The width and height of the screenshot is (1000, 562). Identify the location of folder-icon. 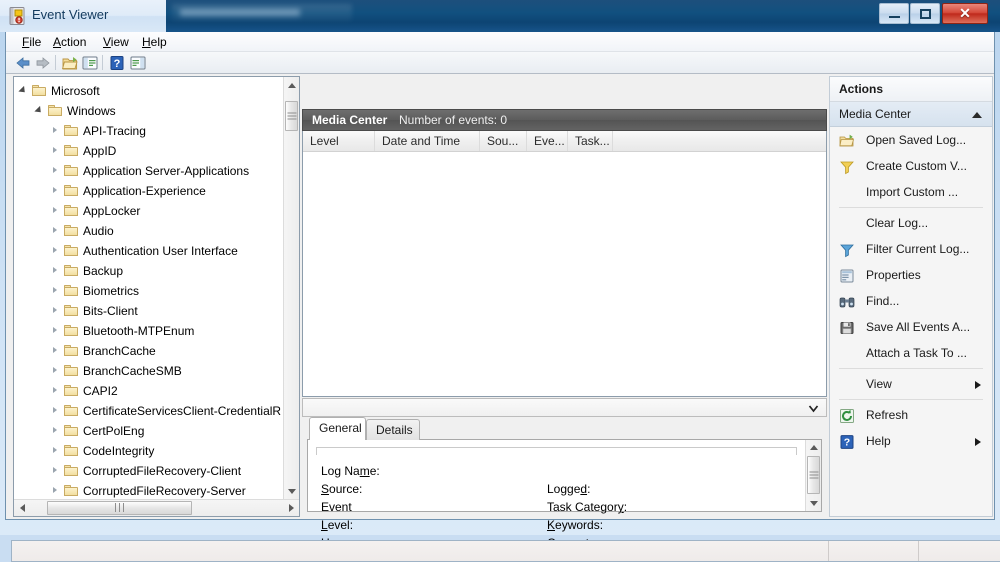
(71, 210).